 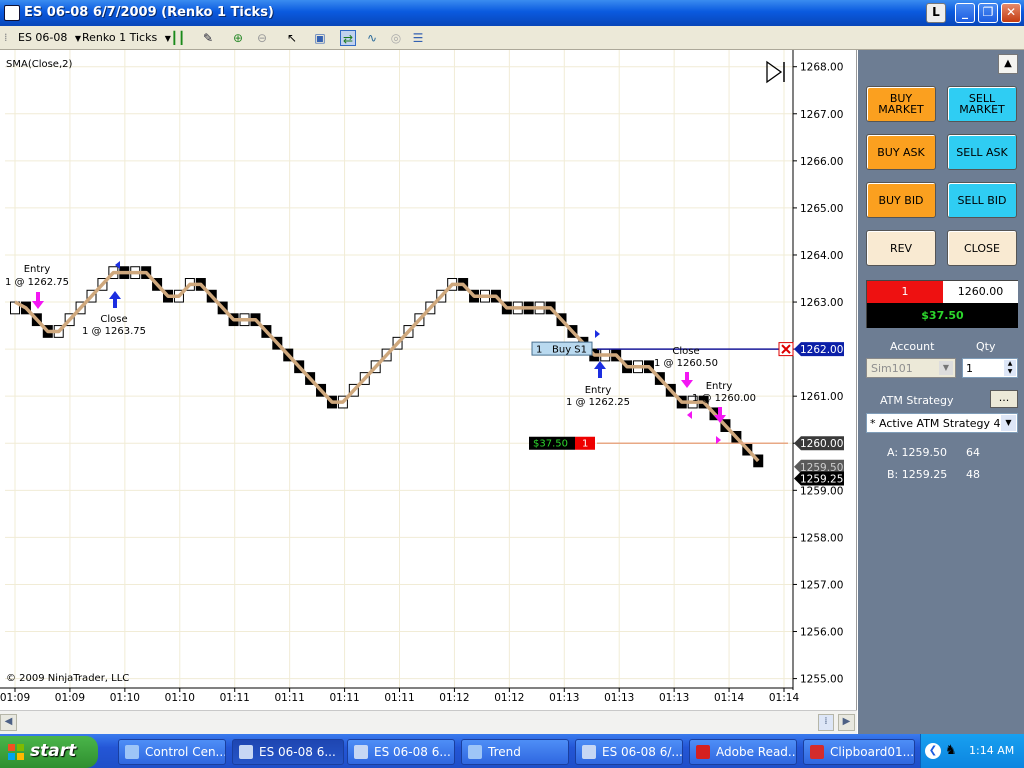 I want to click on maximize-button: ❐, so click(x=988, y=13).